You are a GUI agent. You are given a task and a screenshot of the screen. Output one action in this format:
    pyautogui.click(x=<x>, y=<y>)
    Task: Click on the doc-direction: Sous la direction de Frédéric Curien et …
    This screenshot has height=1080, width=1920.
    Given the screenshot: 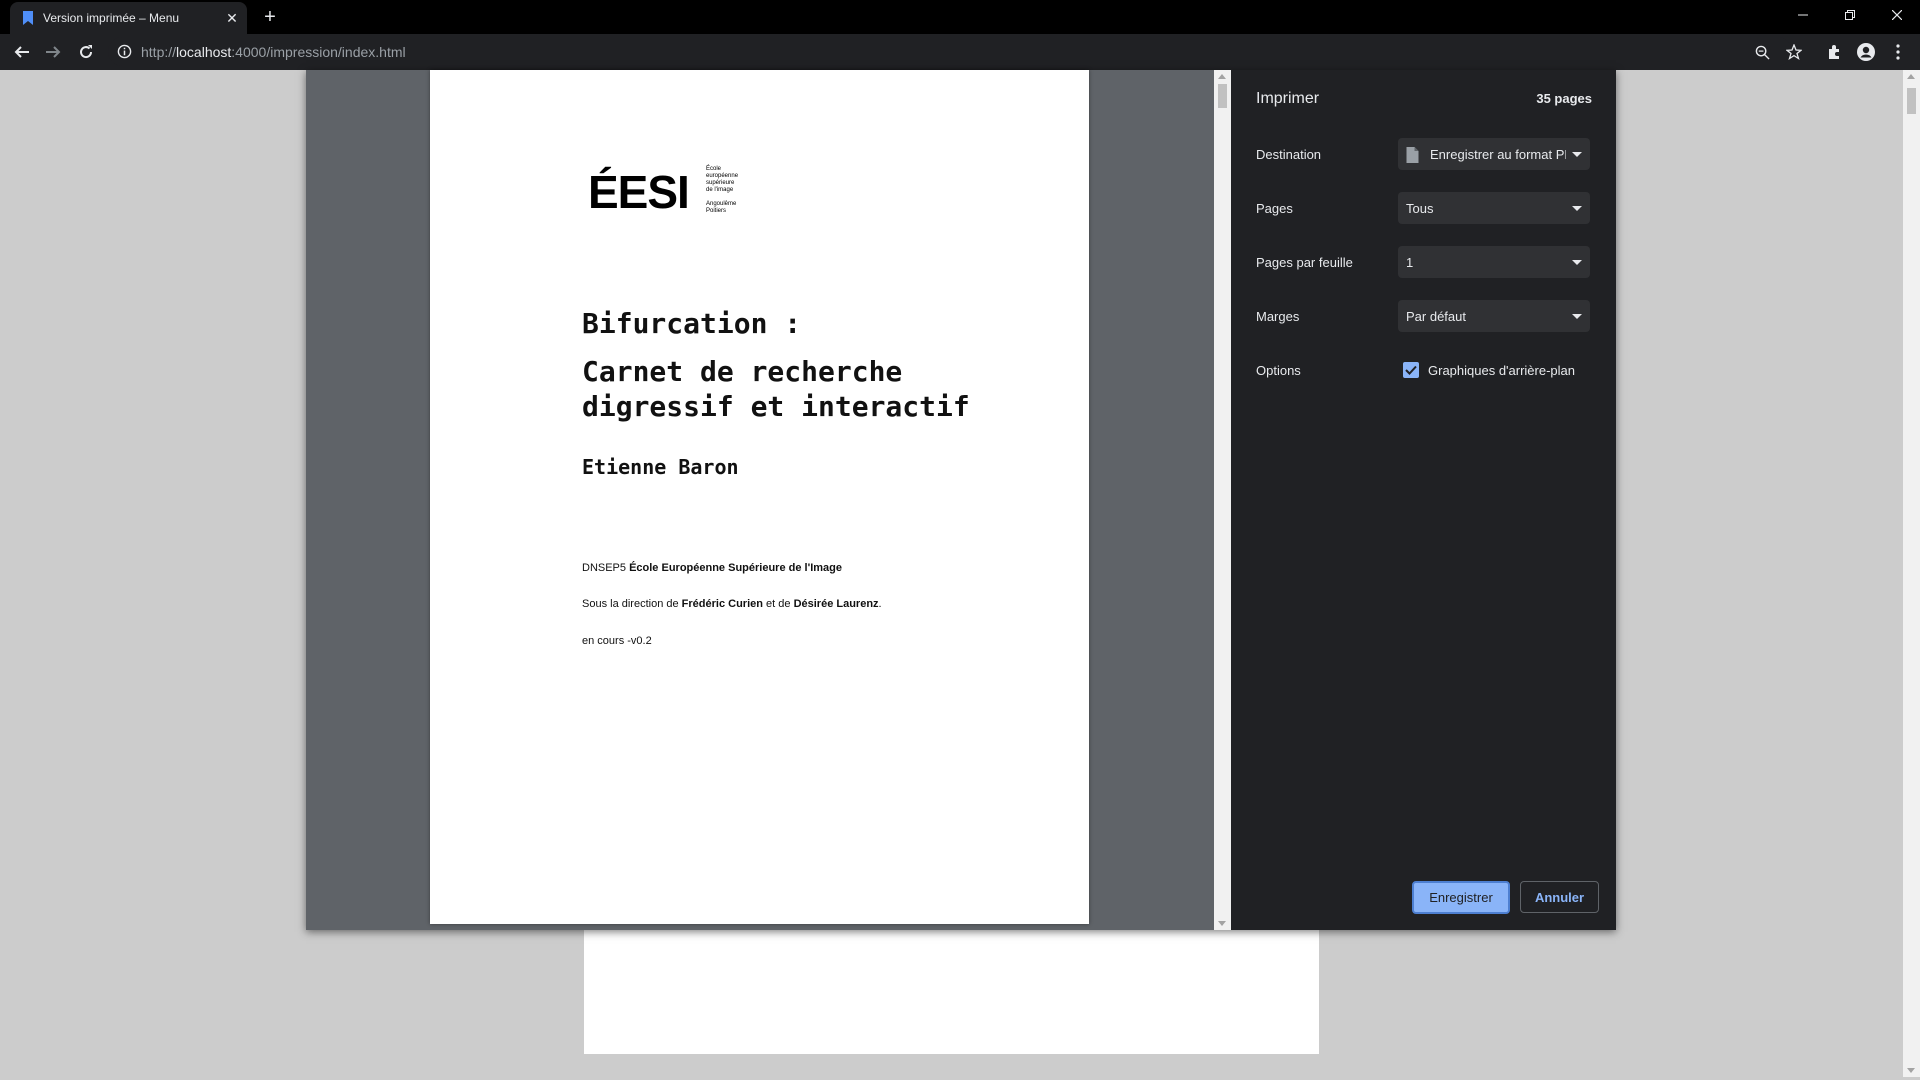 What is the action you would take?
    pyautogui.click(x=732, y=604)
    